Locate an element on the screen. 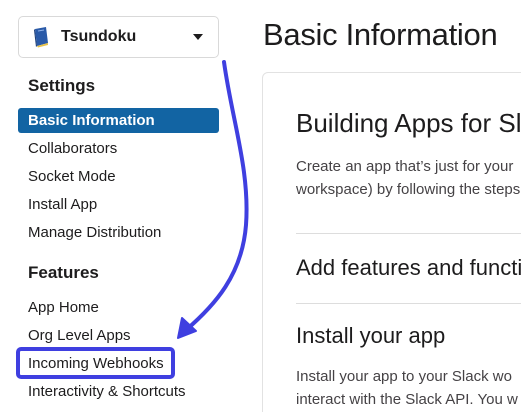  sidebar-item-org-level-apps: Org Level Apps is located at coordinates (118, 335).